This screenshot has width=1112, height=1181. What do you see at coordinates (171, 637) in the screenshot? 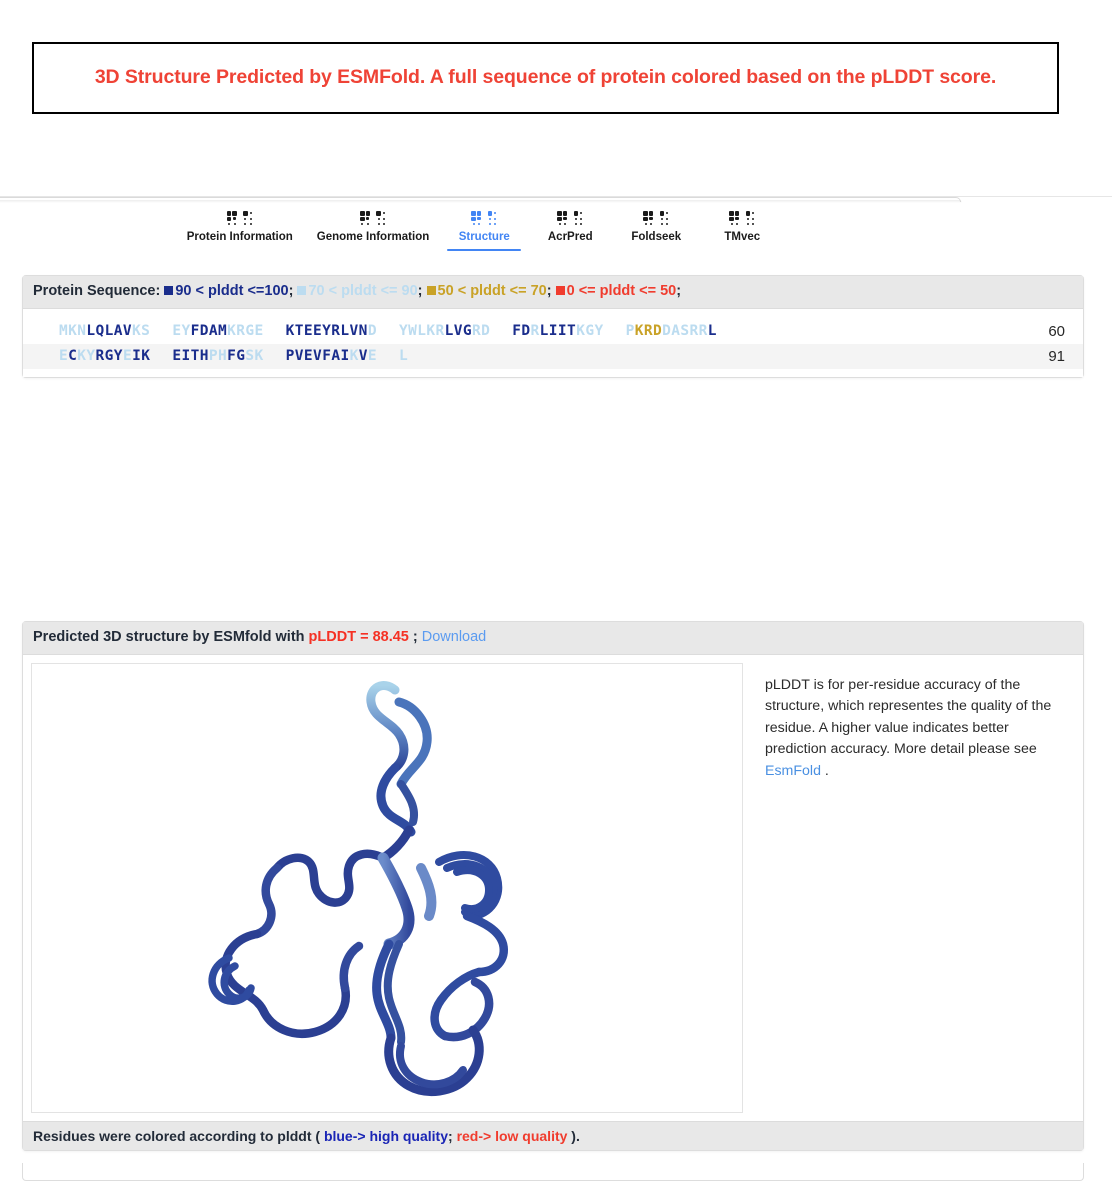
I see `structure-header-prefix: Predicted 3D structure by ESMfold with` at bounding box center [171, 637].